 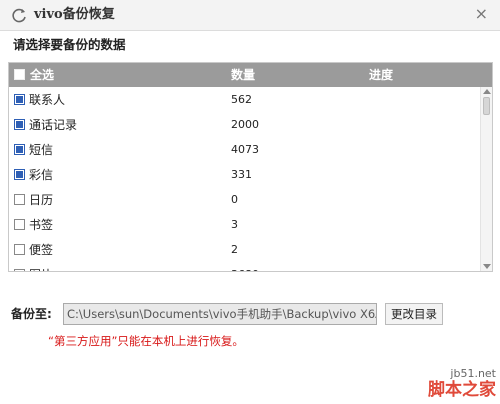 What do you see at coordinates (414, 314) in the screenshot?
I see `change-directory-button: 更改目录` at bounding box center [414, 314].